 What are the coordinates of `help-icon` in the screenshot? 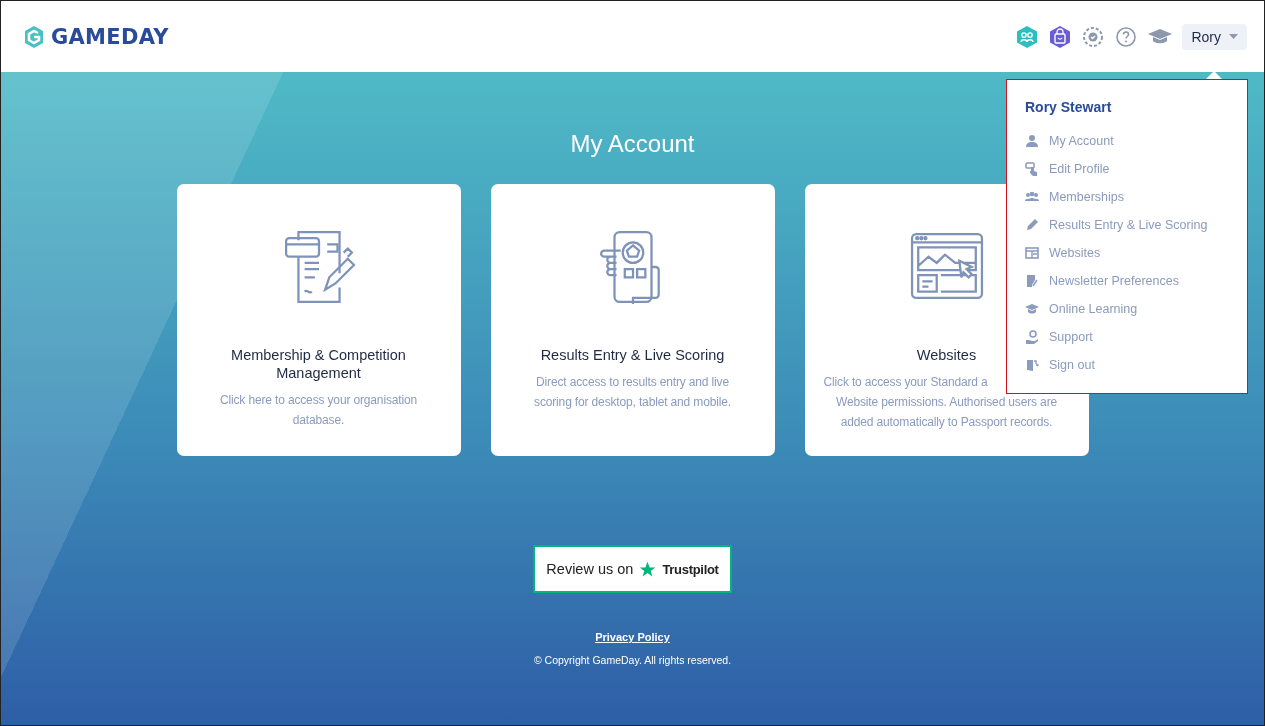 It's located at (1126, 36).